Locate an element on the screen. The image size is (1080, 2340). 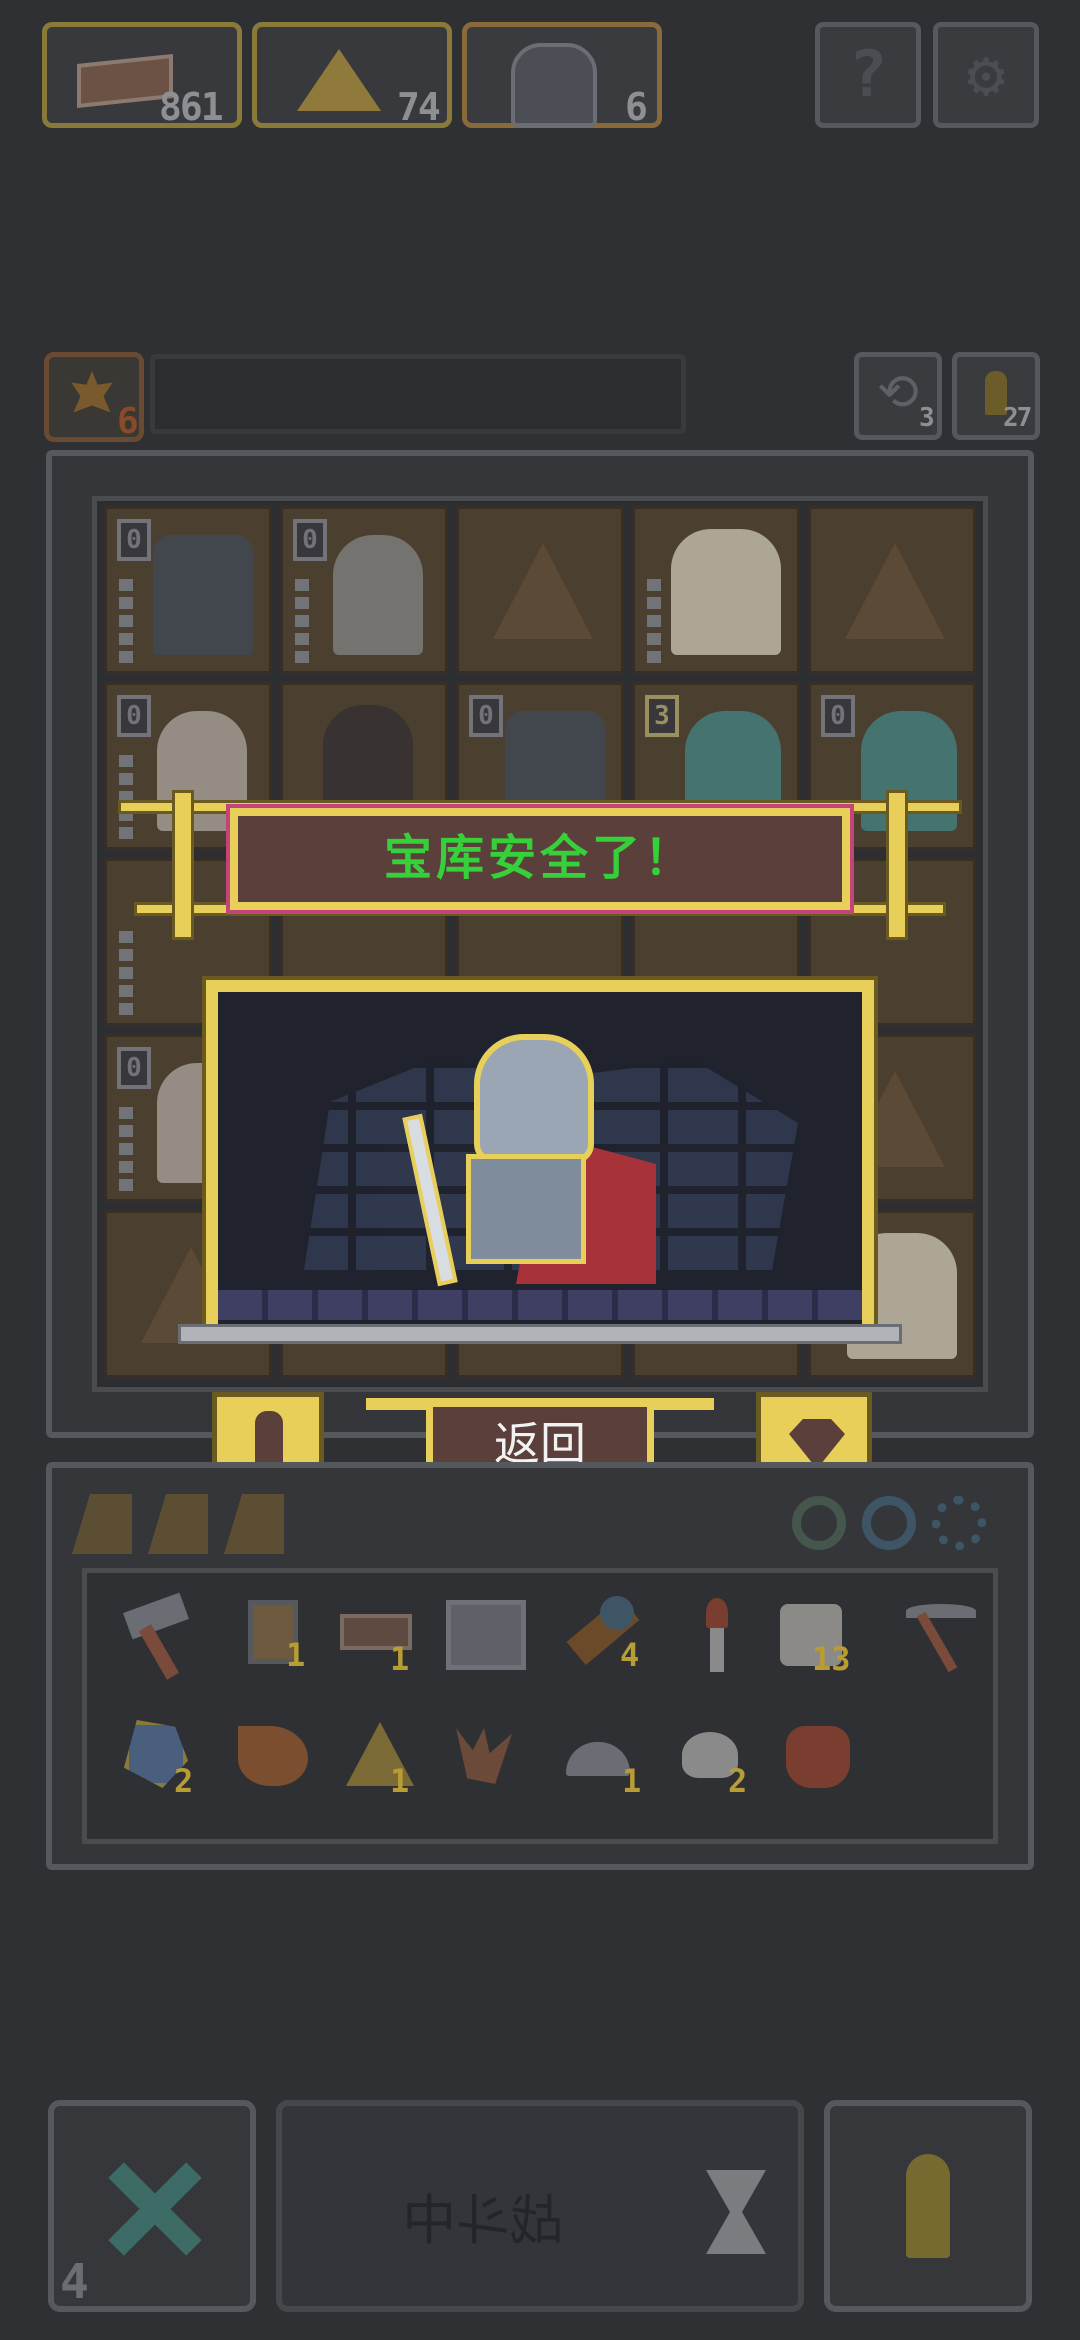
hero-resource-slot: 6 is located at coordinates (562, 75).